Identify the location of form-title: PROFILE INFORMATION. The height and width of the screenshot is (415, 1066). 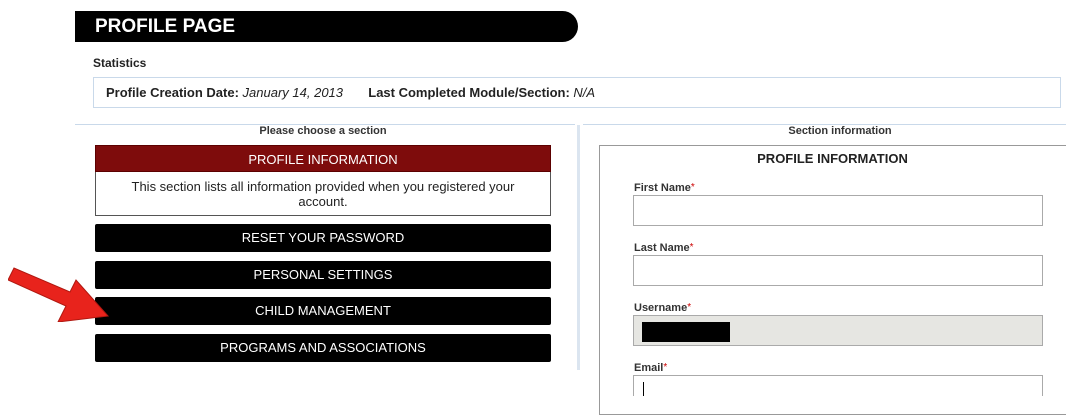
(832, 158).